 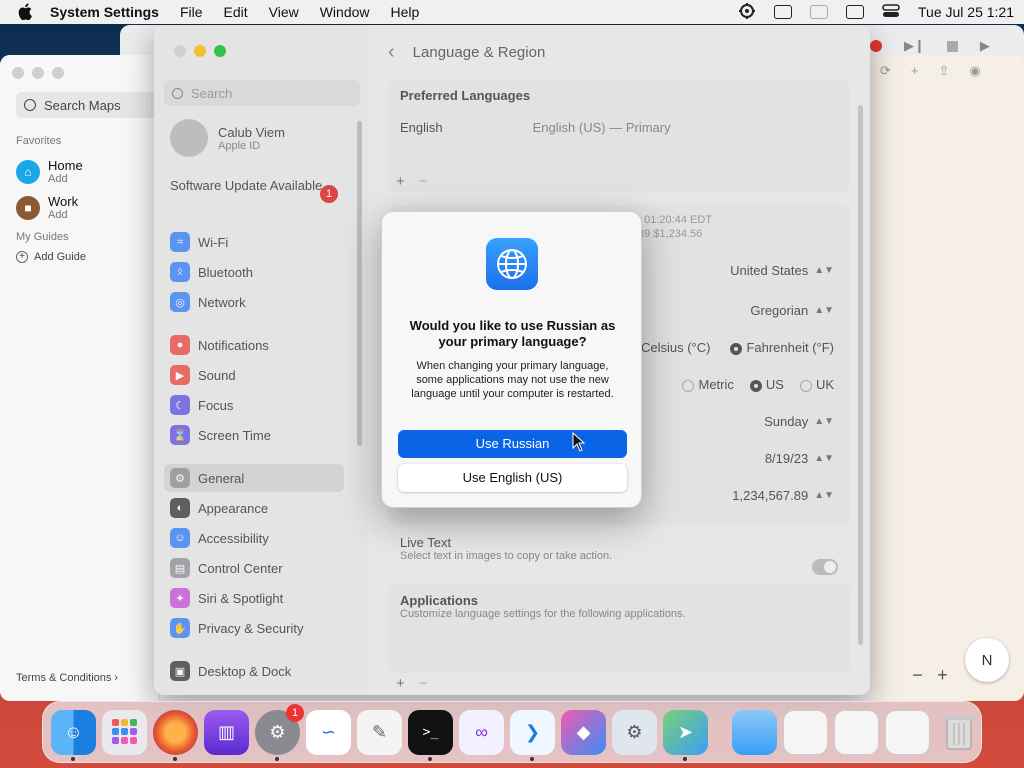 I want to click on live-text-toggle, so click(x=825, y=567).